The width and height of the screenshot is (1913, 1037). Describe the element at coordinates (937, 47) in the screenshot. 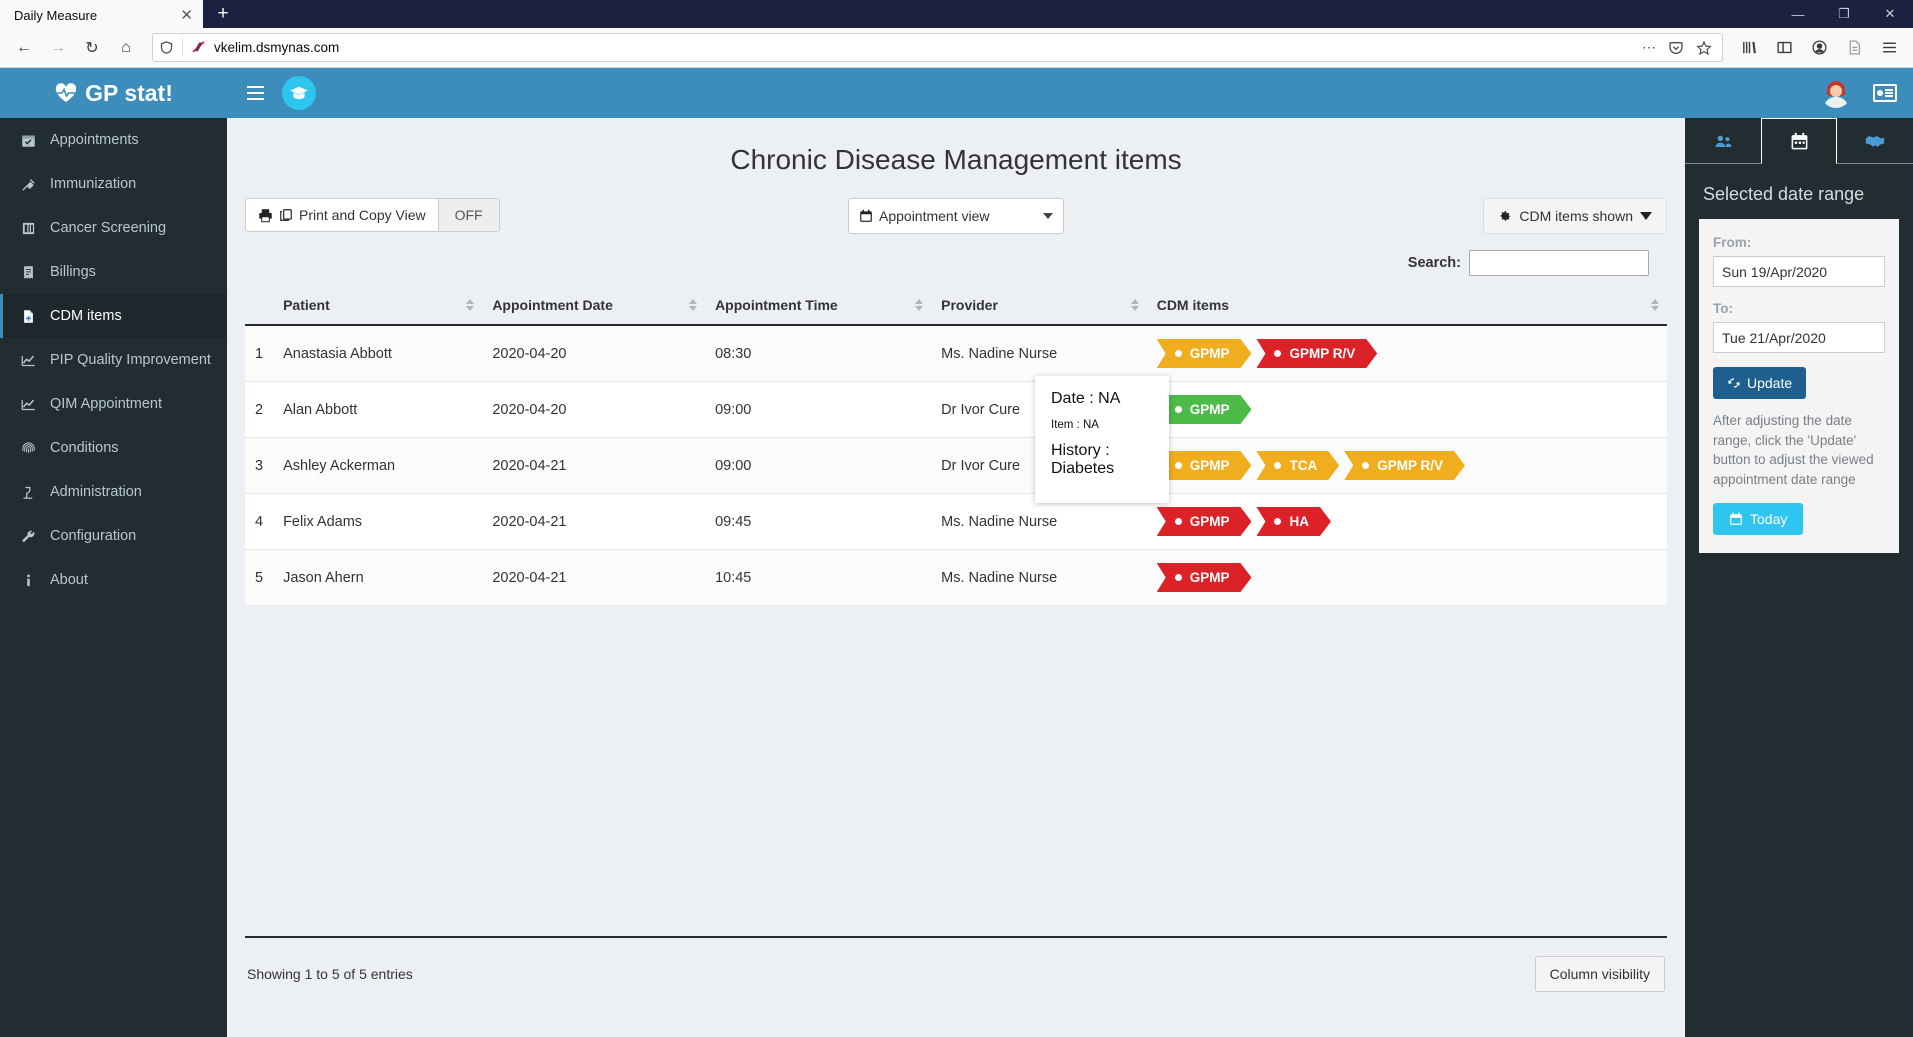

I see `address-bar: vkelim.dsmynas.com ⋯` at that location.